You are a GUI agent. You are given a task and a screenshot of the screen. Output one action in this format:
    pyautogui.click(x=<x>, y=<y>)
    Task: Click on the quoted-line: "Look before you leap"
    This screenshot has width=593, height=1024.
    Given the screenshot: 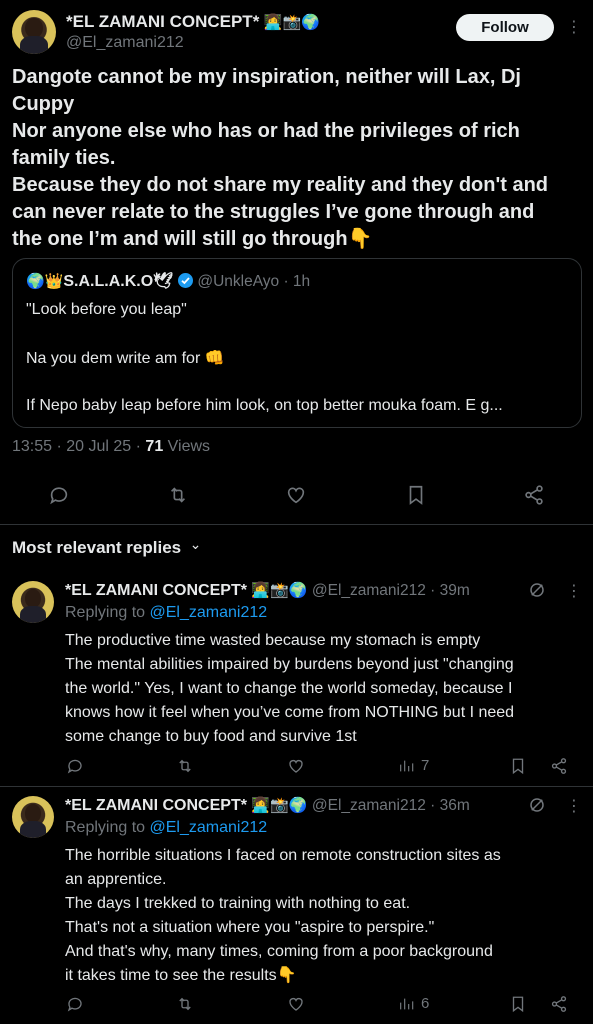 What is the action you would take?
    pyautogui.click(x=106, y=309)
    